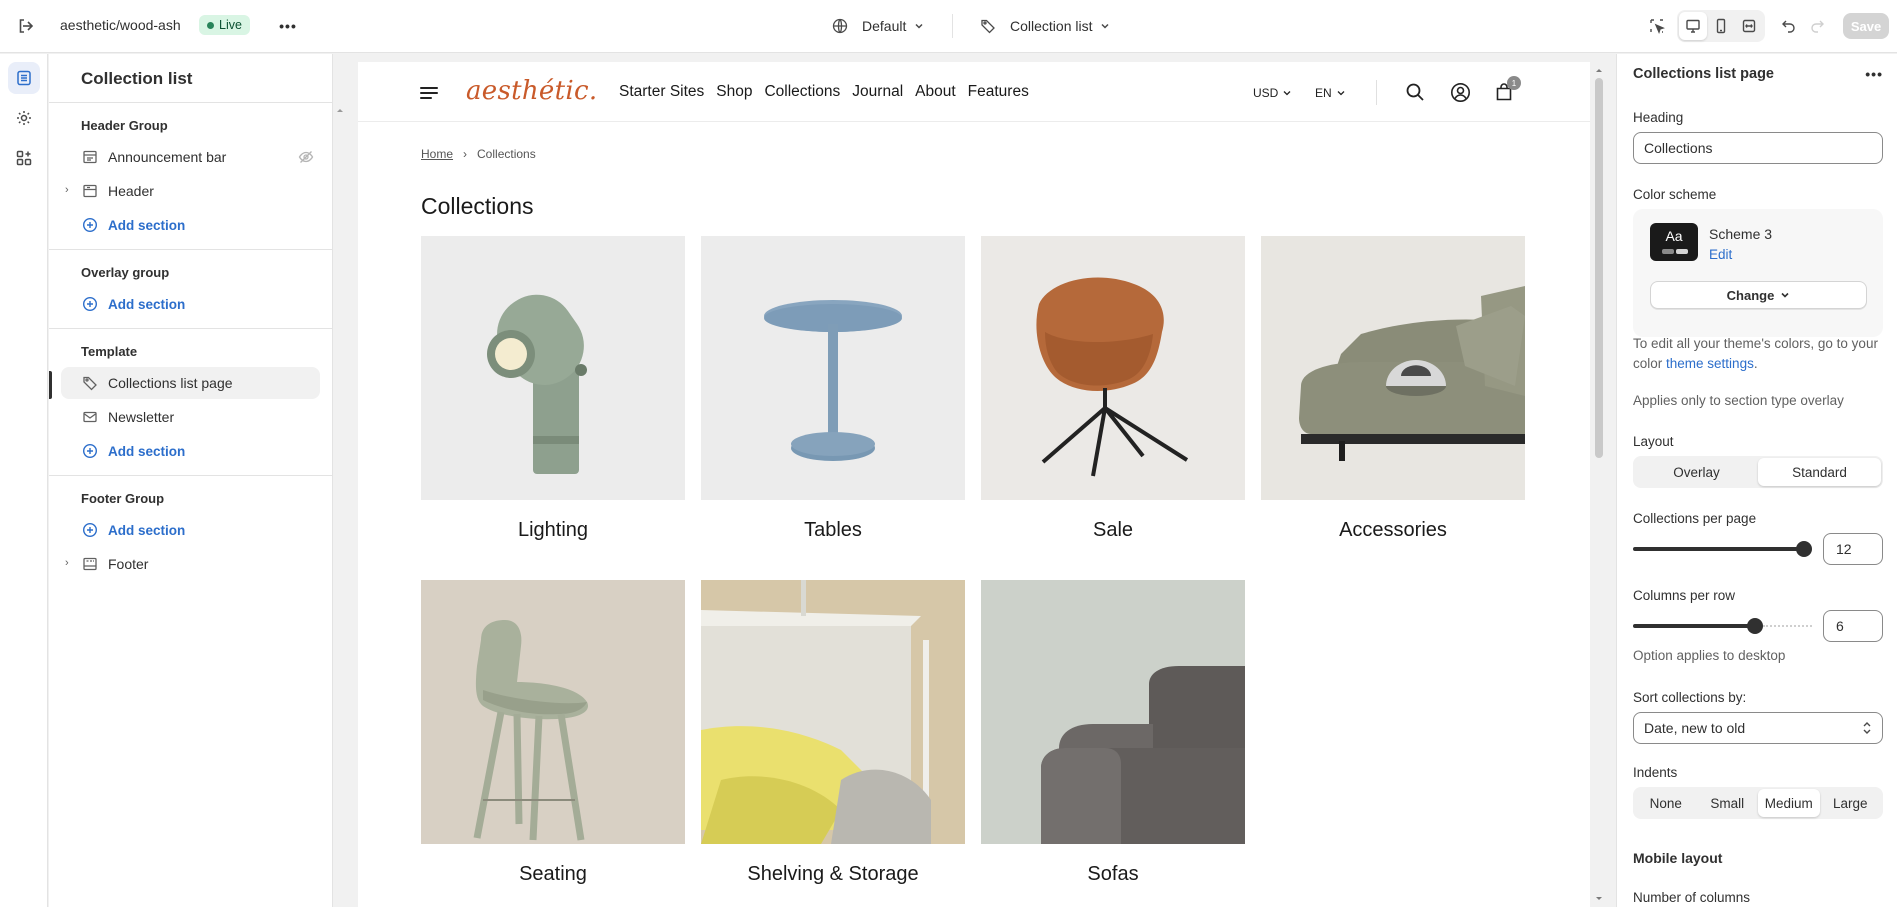 This screenshot has width=1897, height=907. Describe the element at coordinates (553, 733) in the screenshot. I see `collection-card-seating: Seating` at that location.